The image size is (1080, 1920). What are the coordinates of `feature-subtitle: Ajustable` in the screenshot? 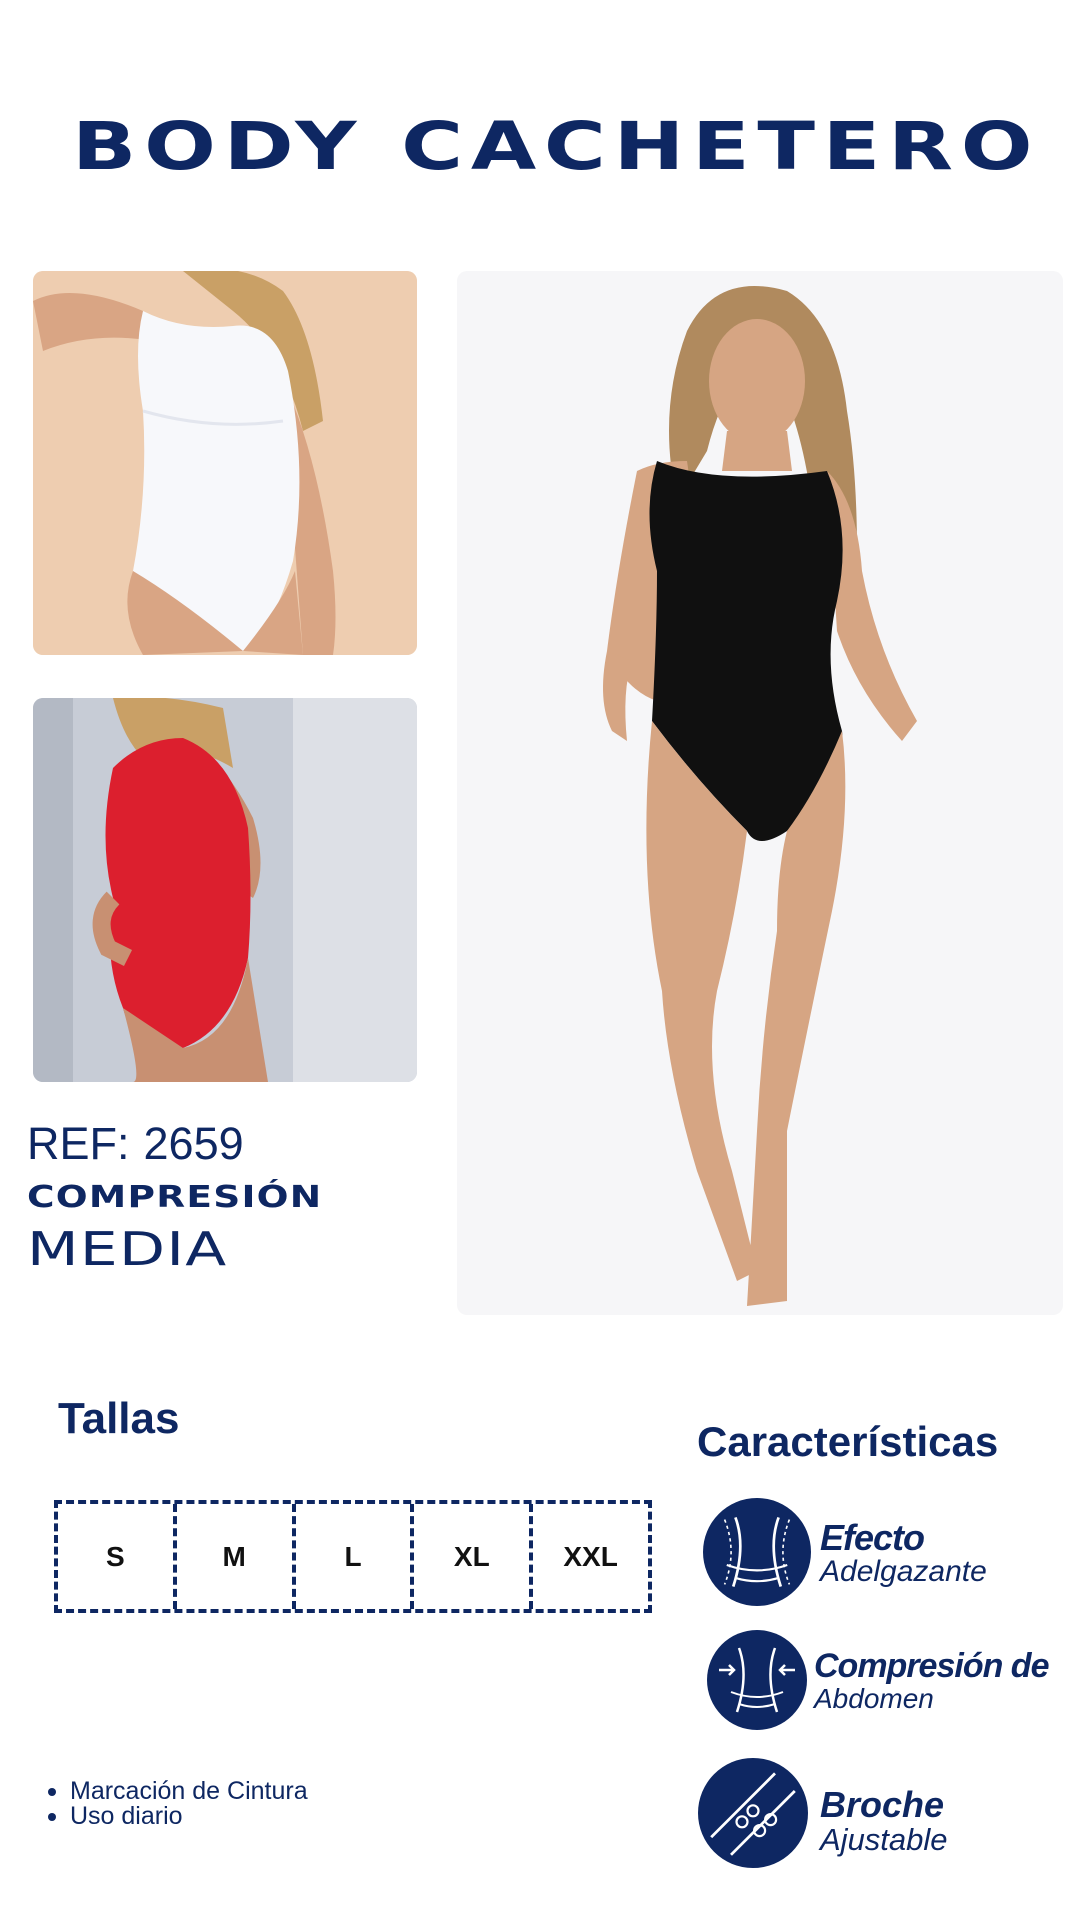 It's located at (884, 1839).